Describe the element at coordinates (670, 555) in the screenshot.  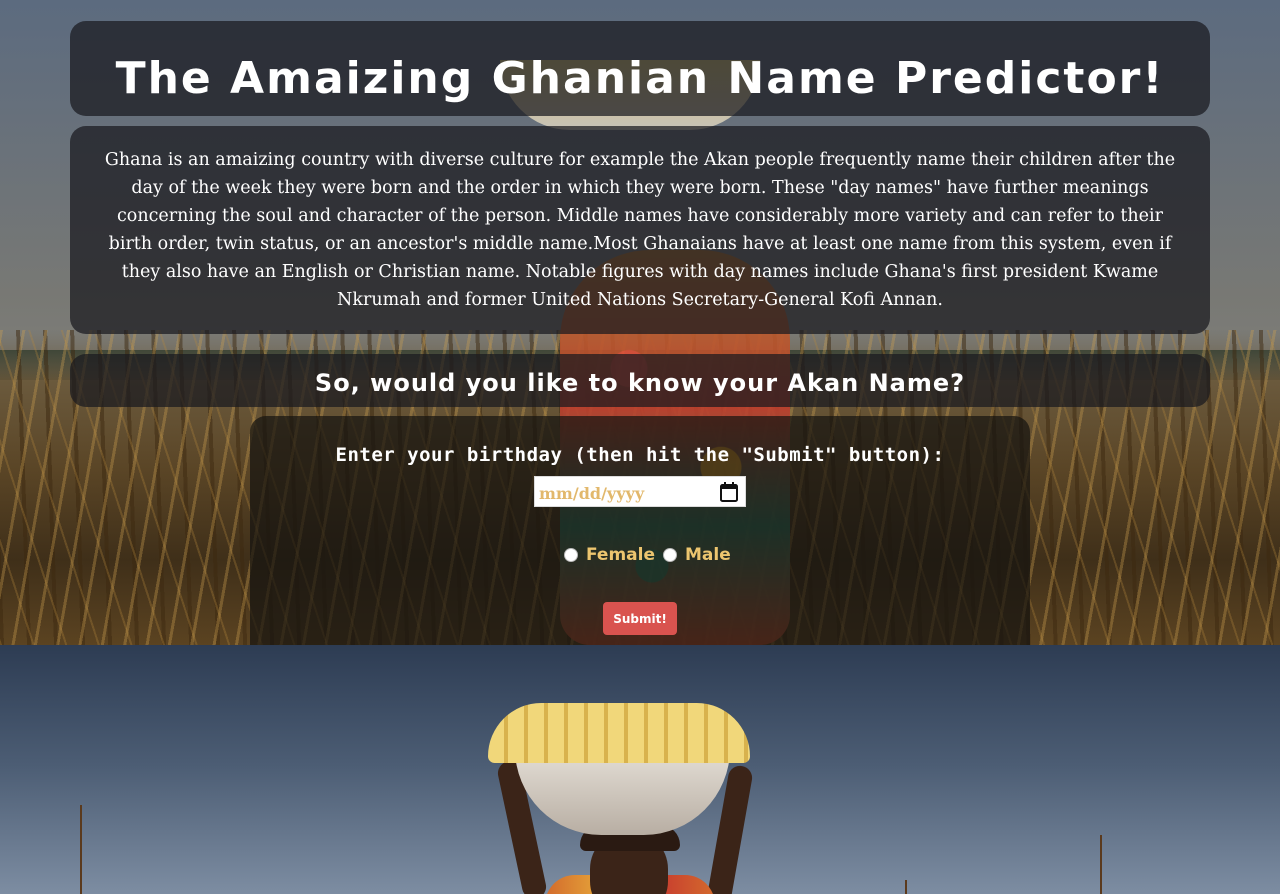
I see `male-radio` at that location.